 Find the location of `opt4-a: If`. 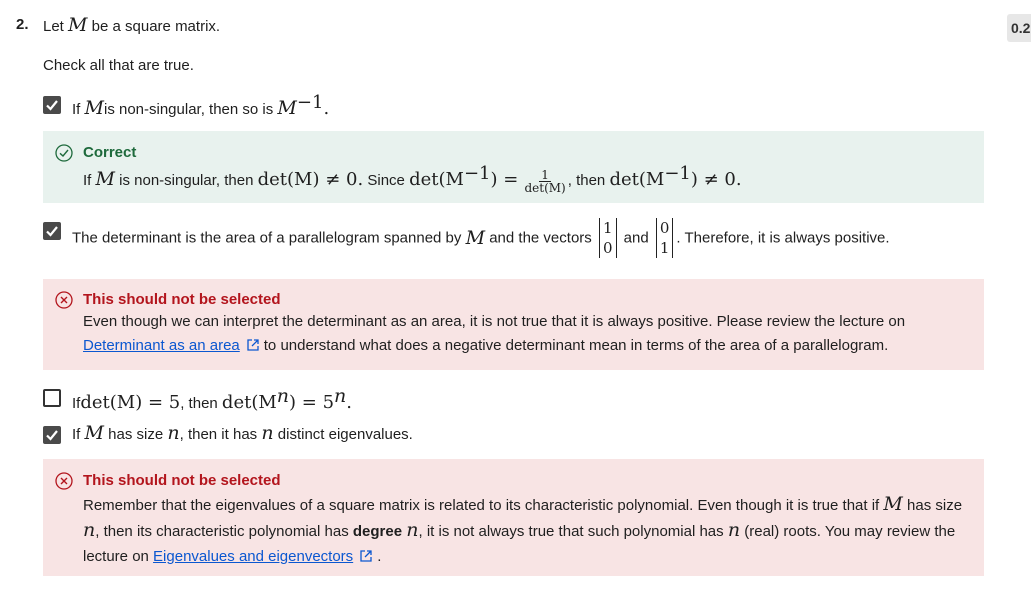

opt4-a: If is located at coordinates (76, 434).